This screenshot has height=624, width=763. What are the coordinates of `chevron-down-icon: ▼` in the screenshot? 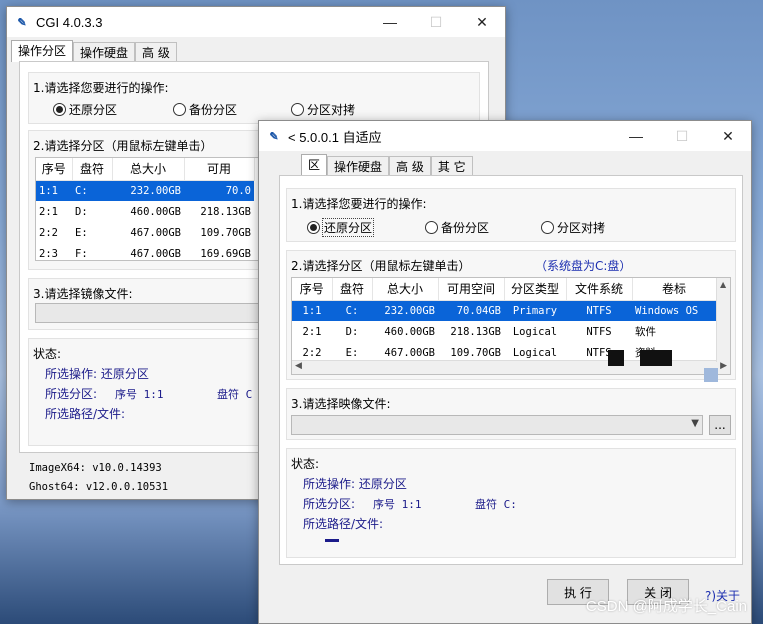 It's located at (695, 423).